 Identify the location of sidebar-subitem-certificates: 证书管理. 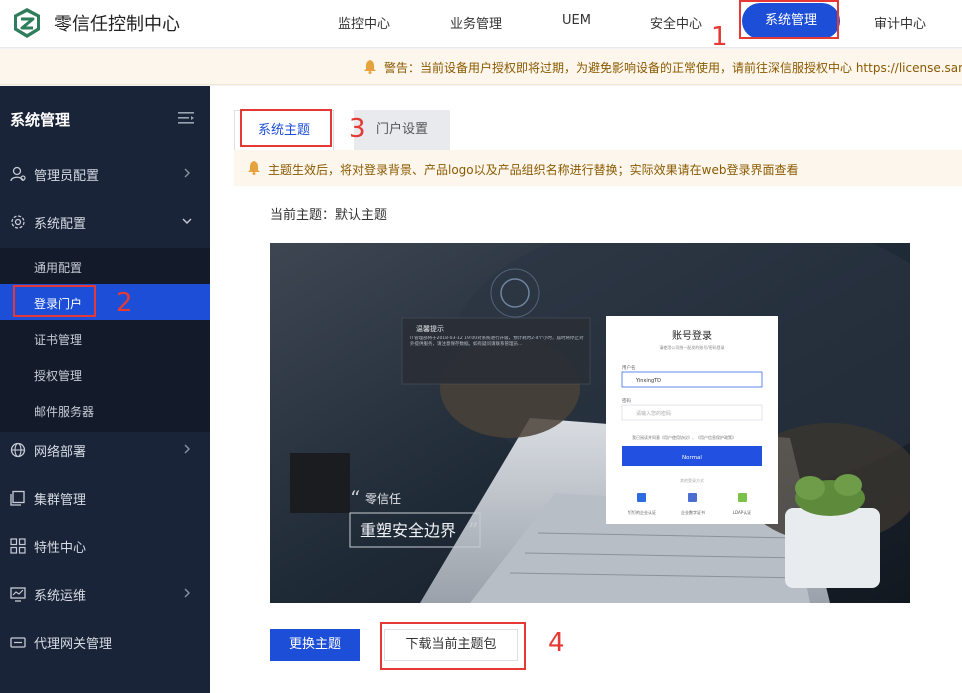
(105, 338).